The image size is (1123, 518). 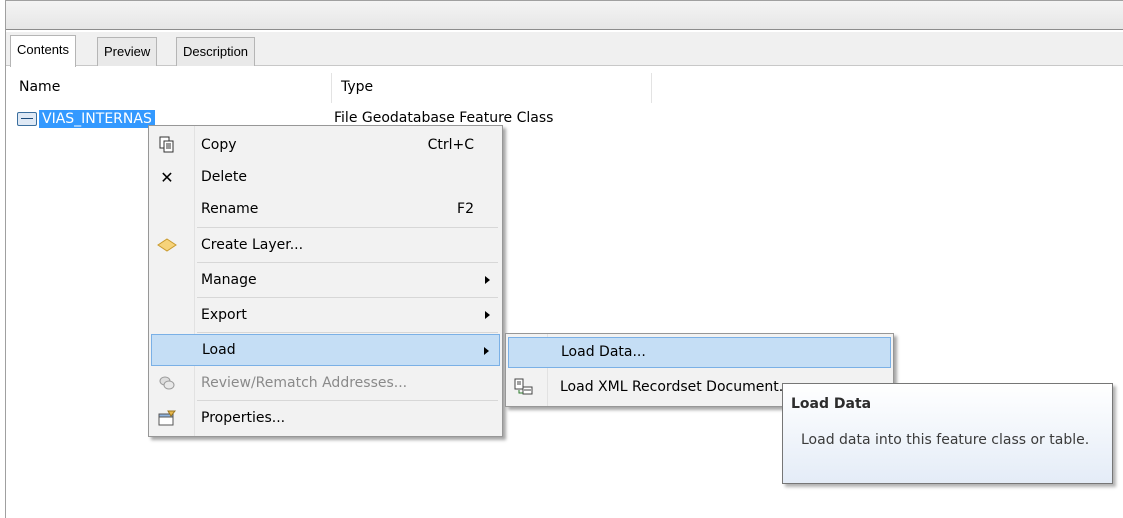 I want to click on tab-preview: Preview, so click(x=127, y=51).